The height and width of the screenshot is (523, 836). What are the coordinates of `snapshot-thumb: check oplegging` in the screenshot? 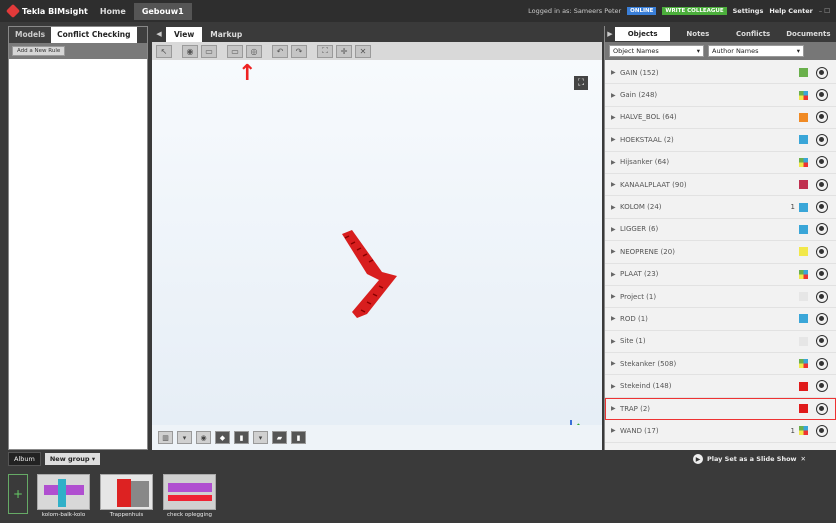 It's located at (189, 496).